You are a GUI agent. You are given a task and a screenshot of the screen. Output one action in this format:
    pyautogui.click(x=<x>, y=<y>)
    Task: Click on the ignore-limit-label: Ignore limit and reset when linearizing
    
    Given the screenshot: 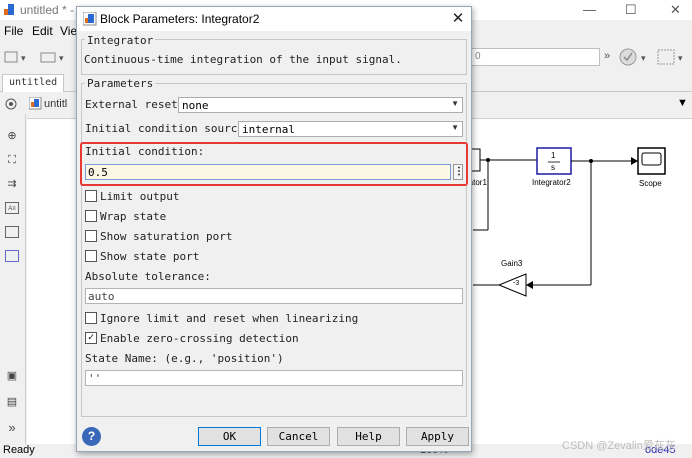 What is the action you would take?
    pyautogui.click(x=229, y=318)
    